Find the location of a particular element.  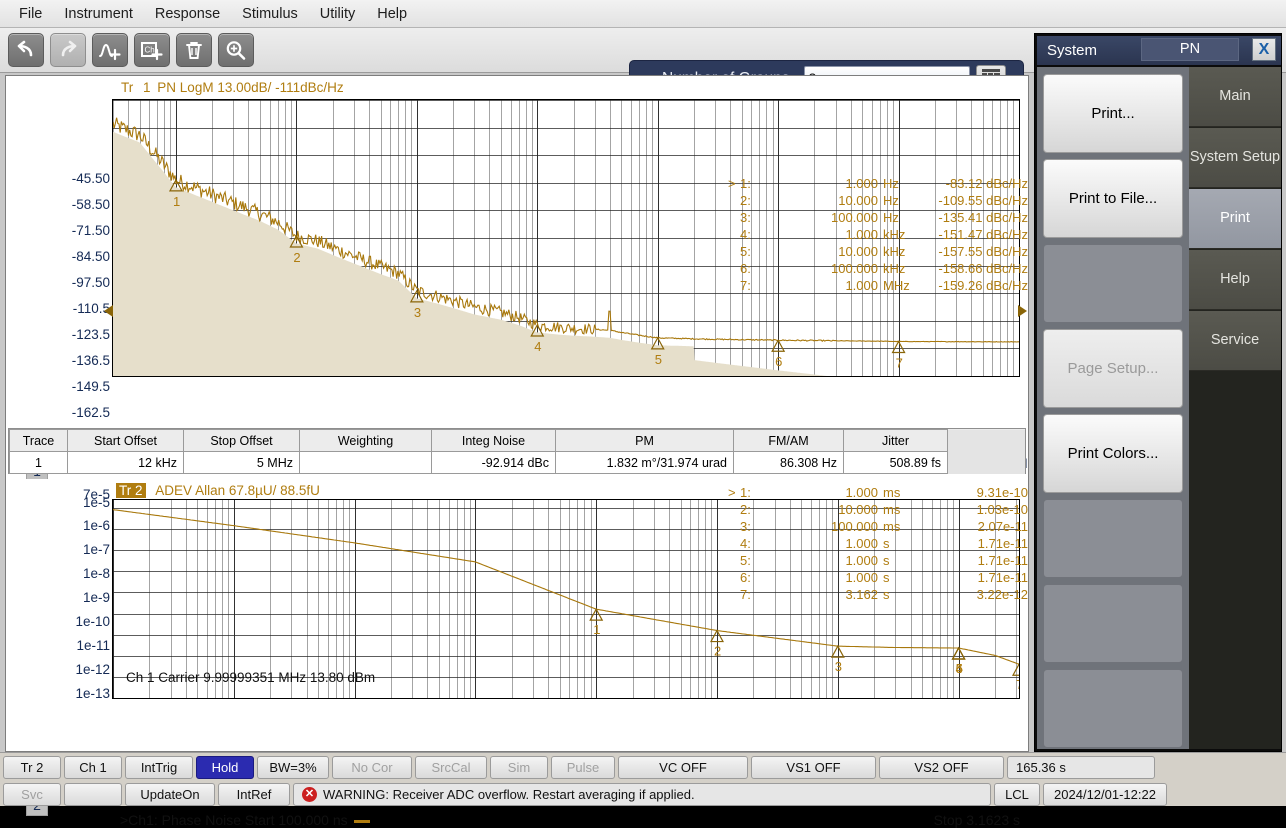

status-svc: Svc is located at coordinates (32, 794).